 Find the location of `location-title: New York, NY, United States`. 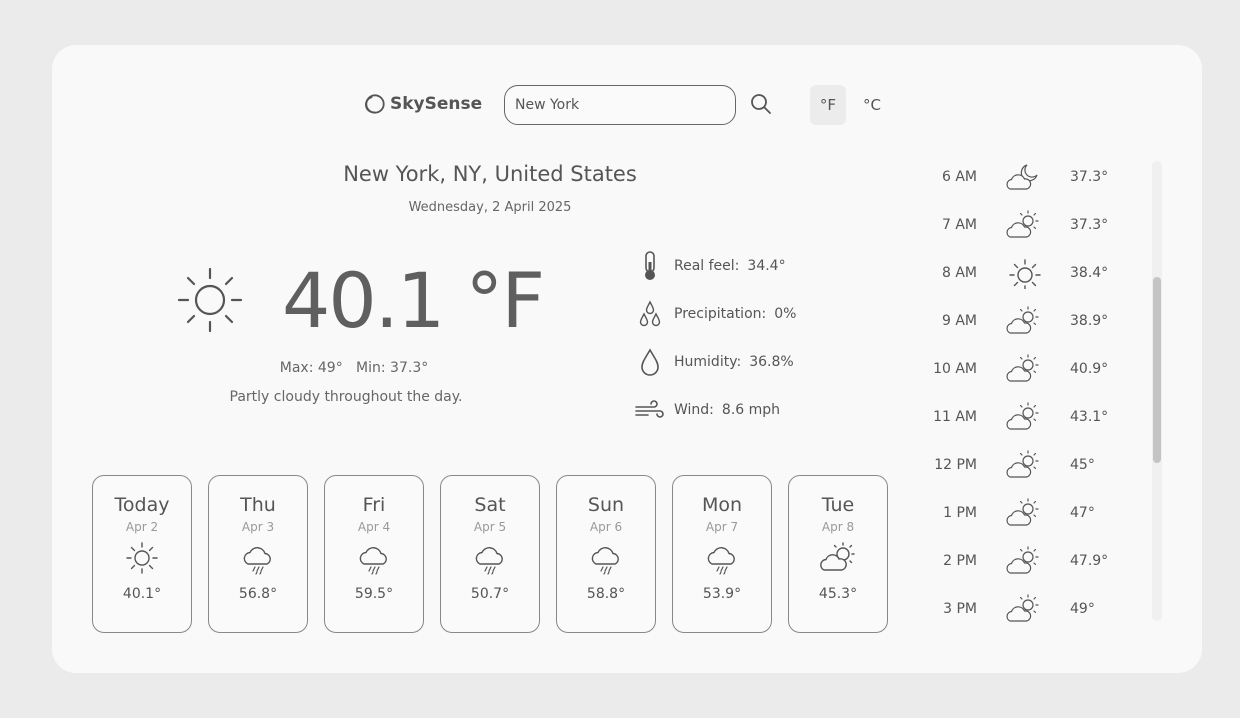

location-title: New York, NY, United States is located at coordinates (490, 174).